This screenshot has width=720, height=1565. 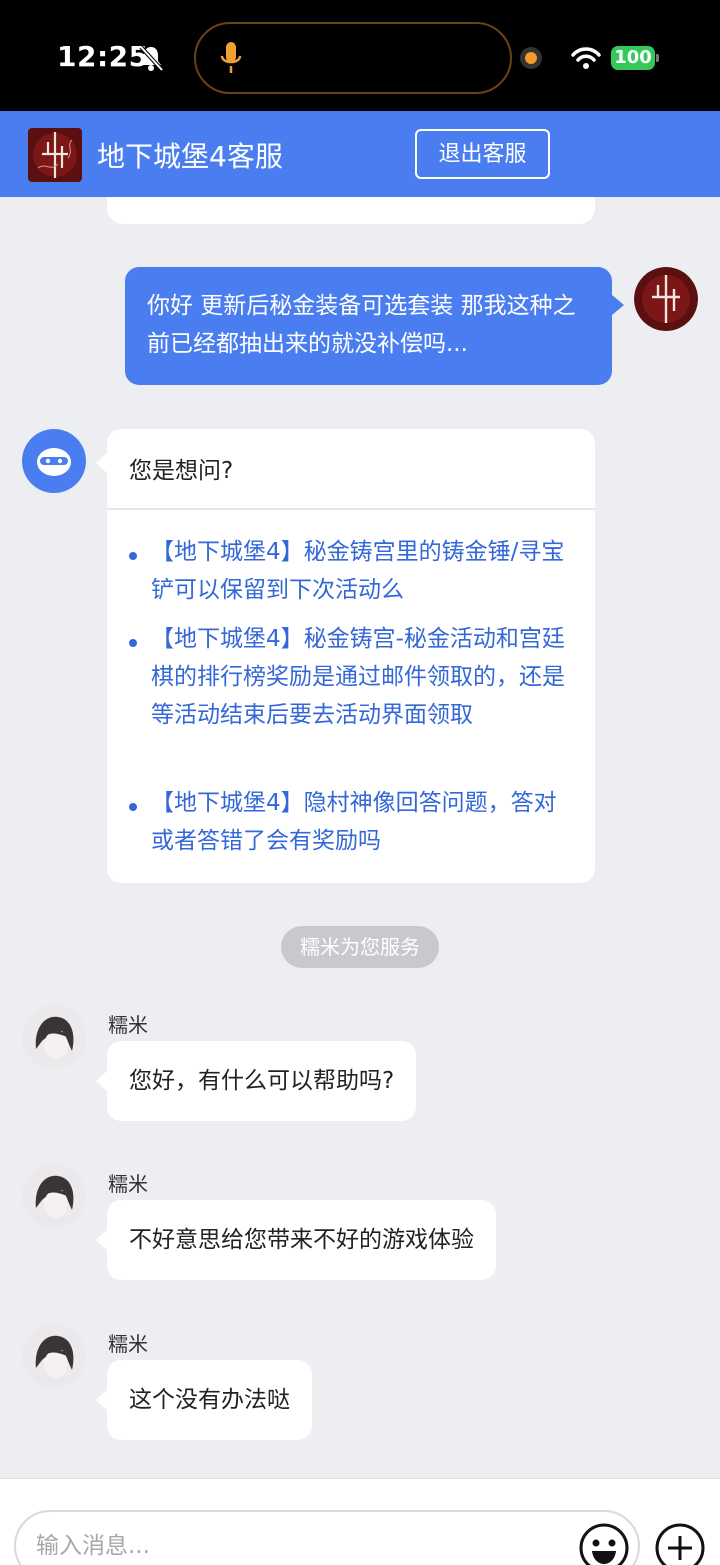 I want to click on plus-circle-icon, so click(x=680, y=1543).